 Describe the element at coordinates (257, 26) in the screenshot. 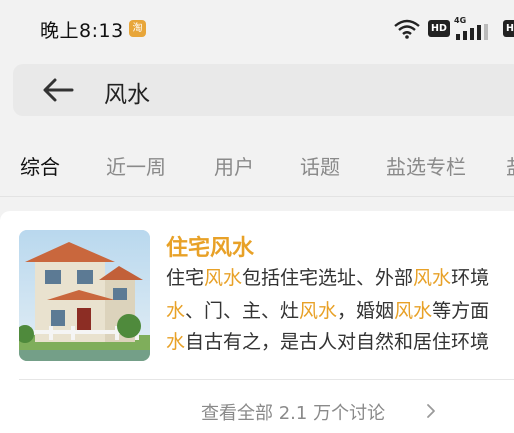

I see `status-bar: 晚上8:13 淘 HD 4G HD` at that location.